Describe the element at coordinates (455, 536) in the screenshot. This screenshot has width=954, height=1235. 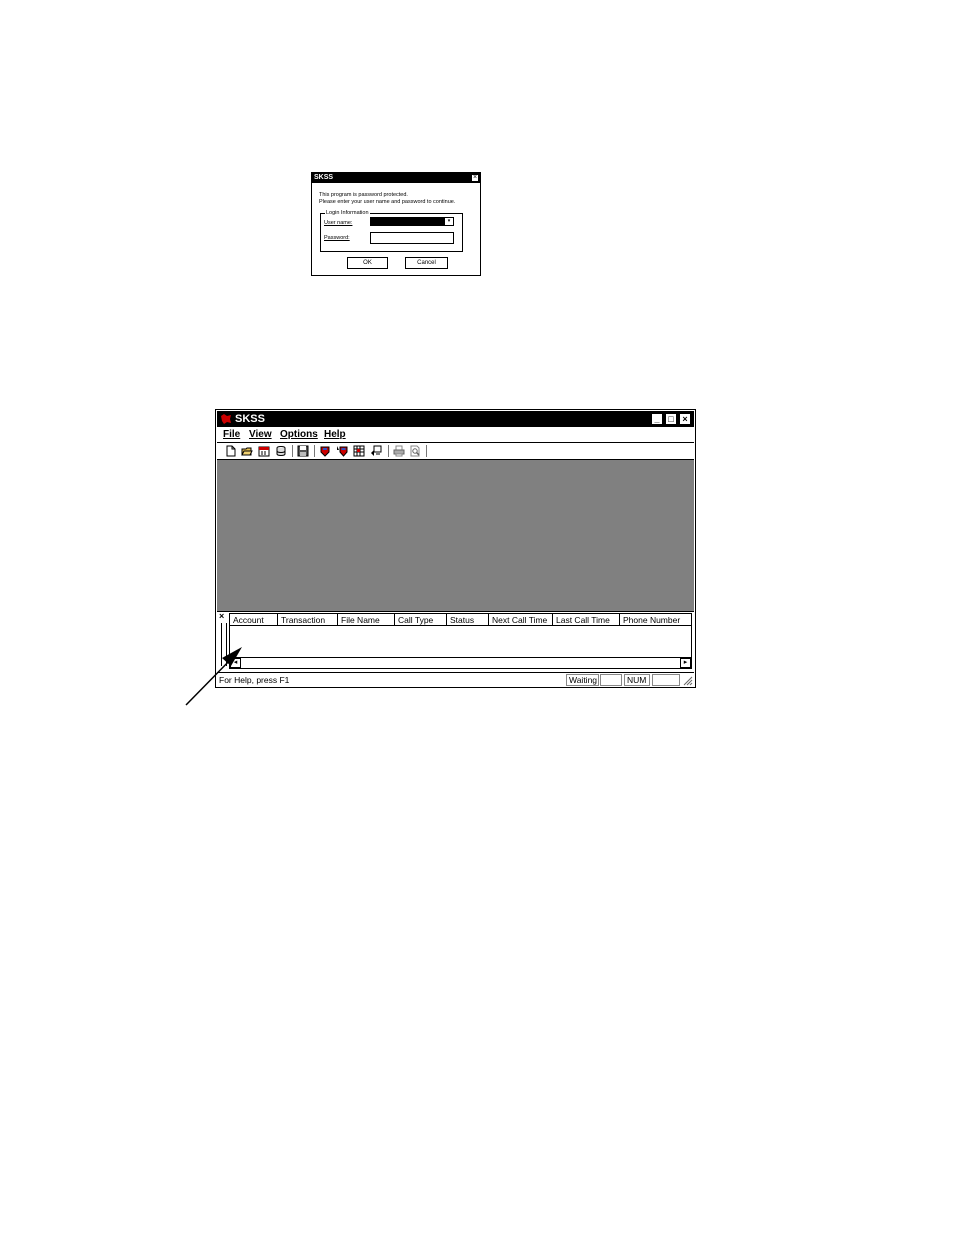
I see `mdi-workspace` at that location.